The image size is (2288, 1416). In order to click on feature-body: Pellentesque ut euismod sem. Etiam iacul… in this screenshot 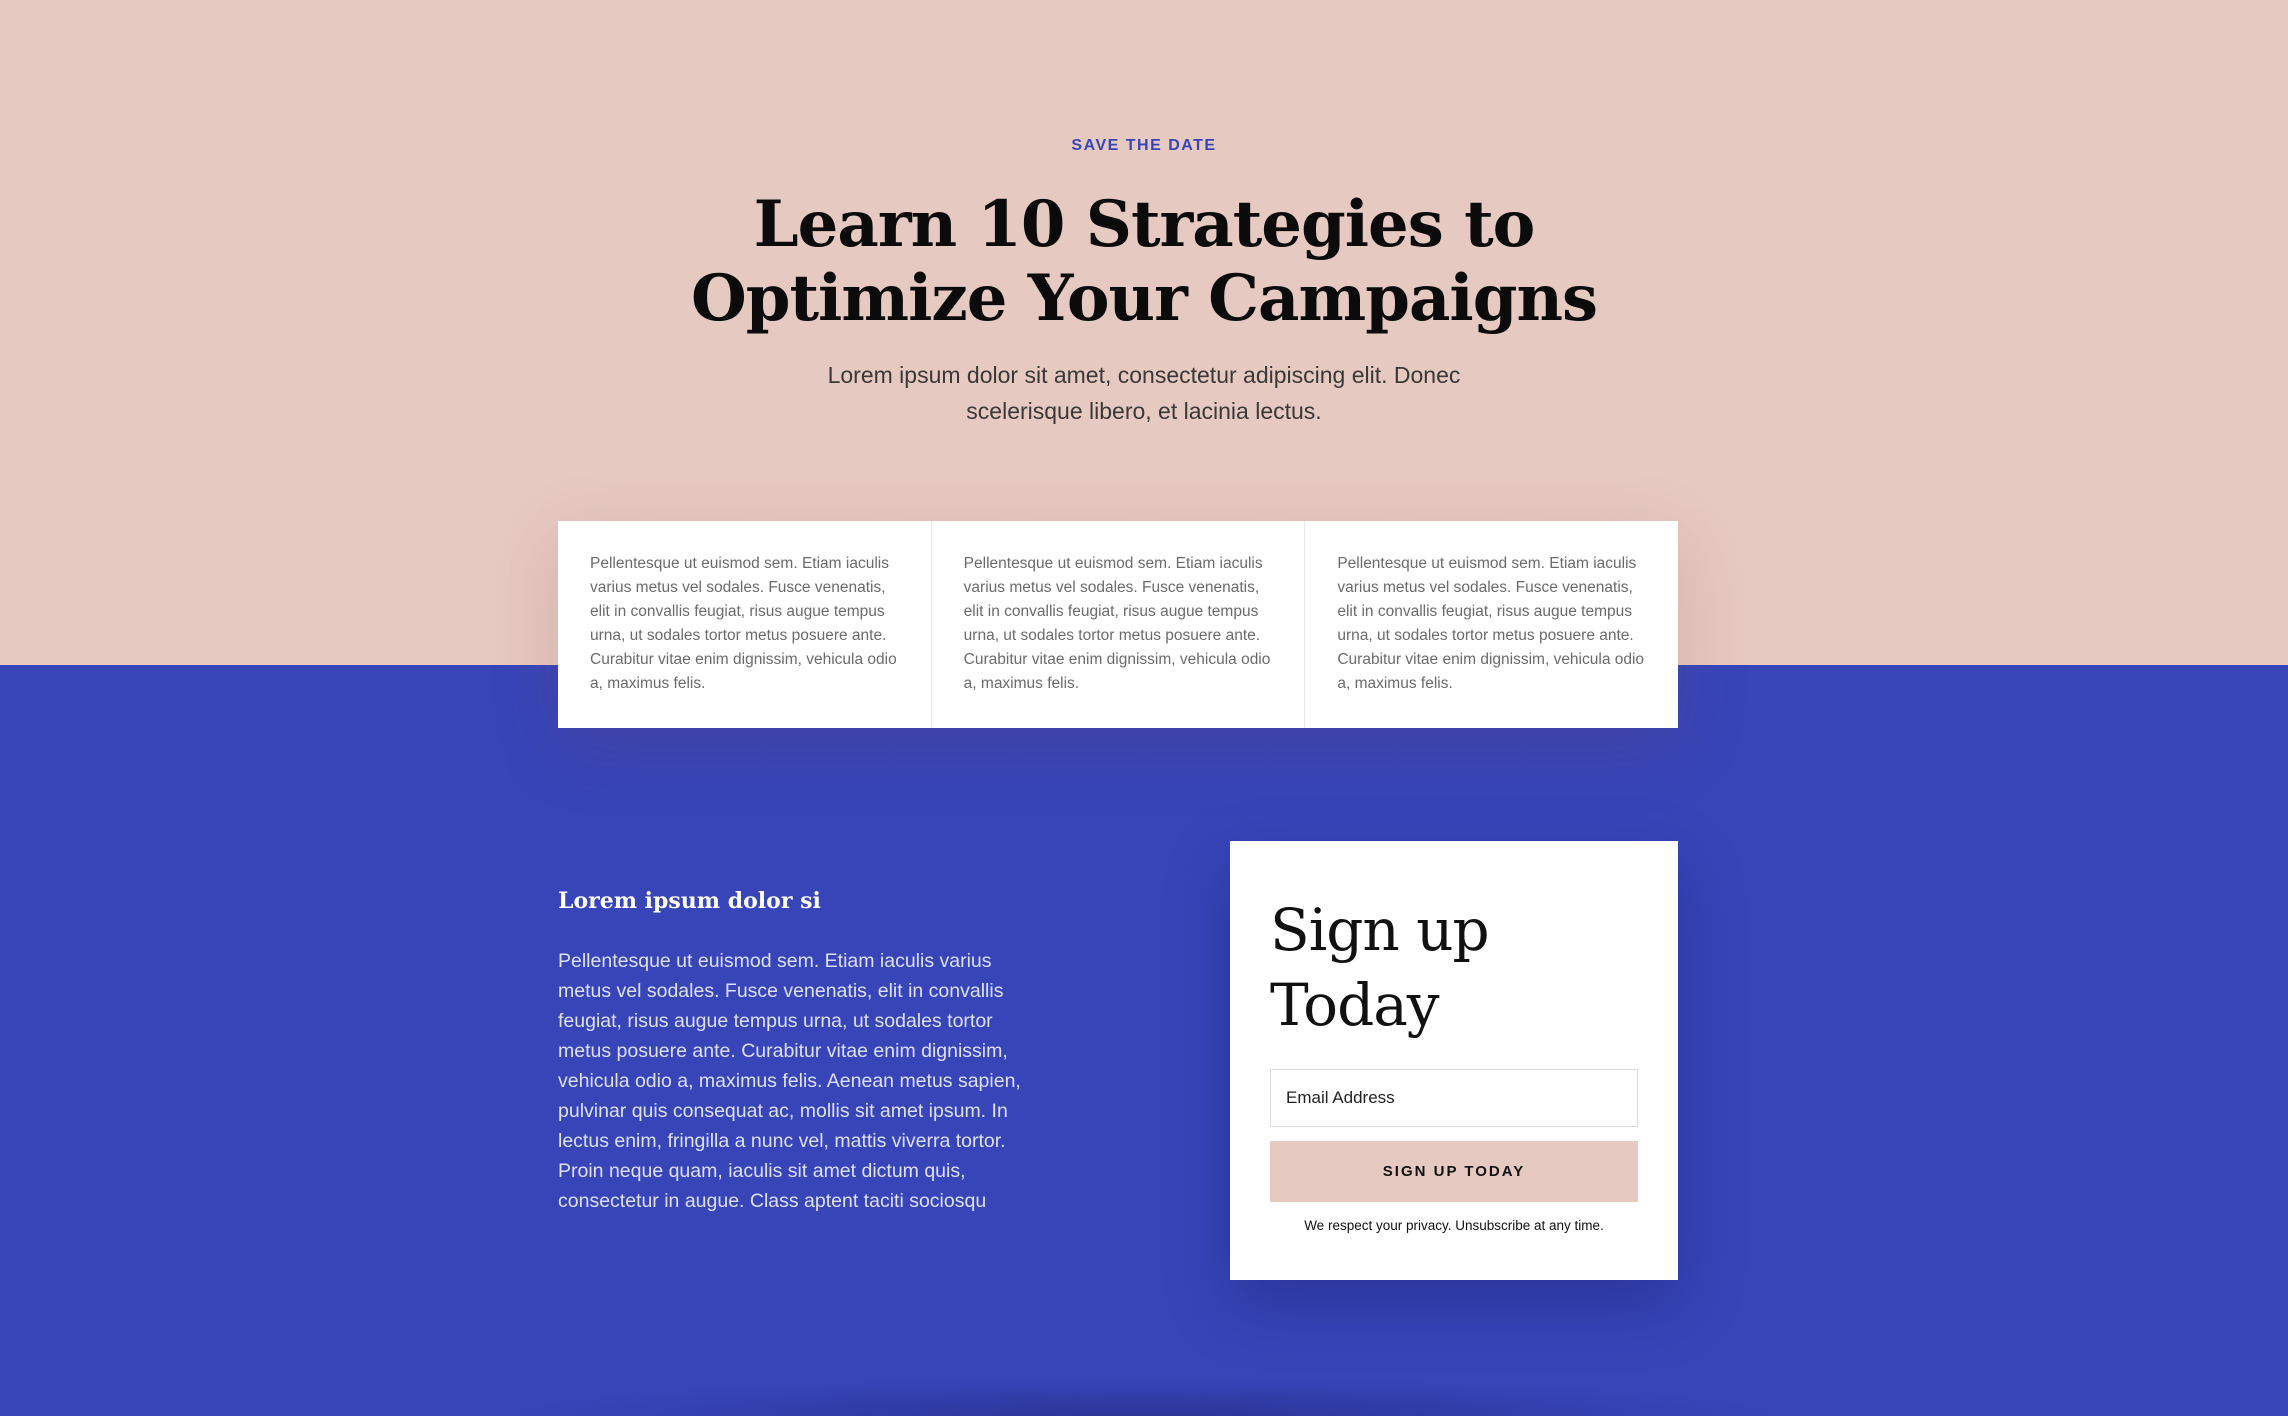, I will do `click(789, 1081)`.